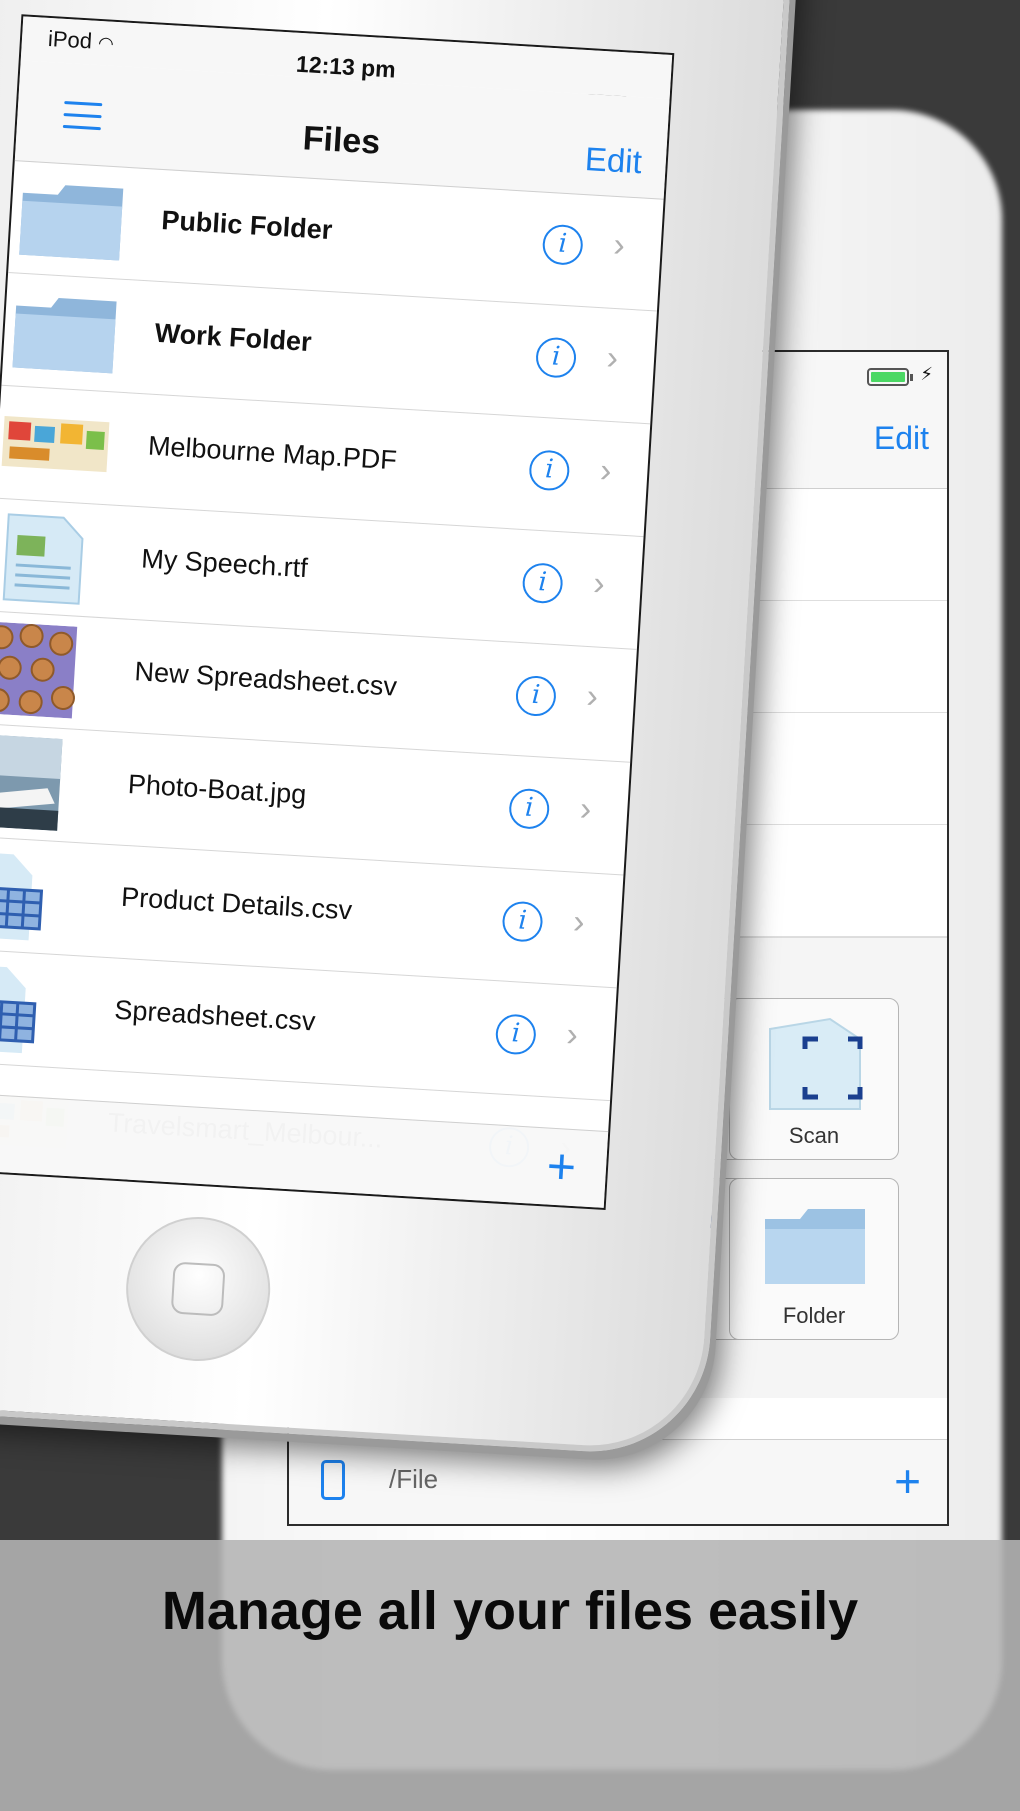 The image size is (1020, 1811). What do you see at coordinates (198, 1289) in the screenshot?
I see `home-button` at bounding box center [198, 1289].